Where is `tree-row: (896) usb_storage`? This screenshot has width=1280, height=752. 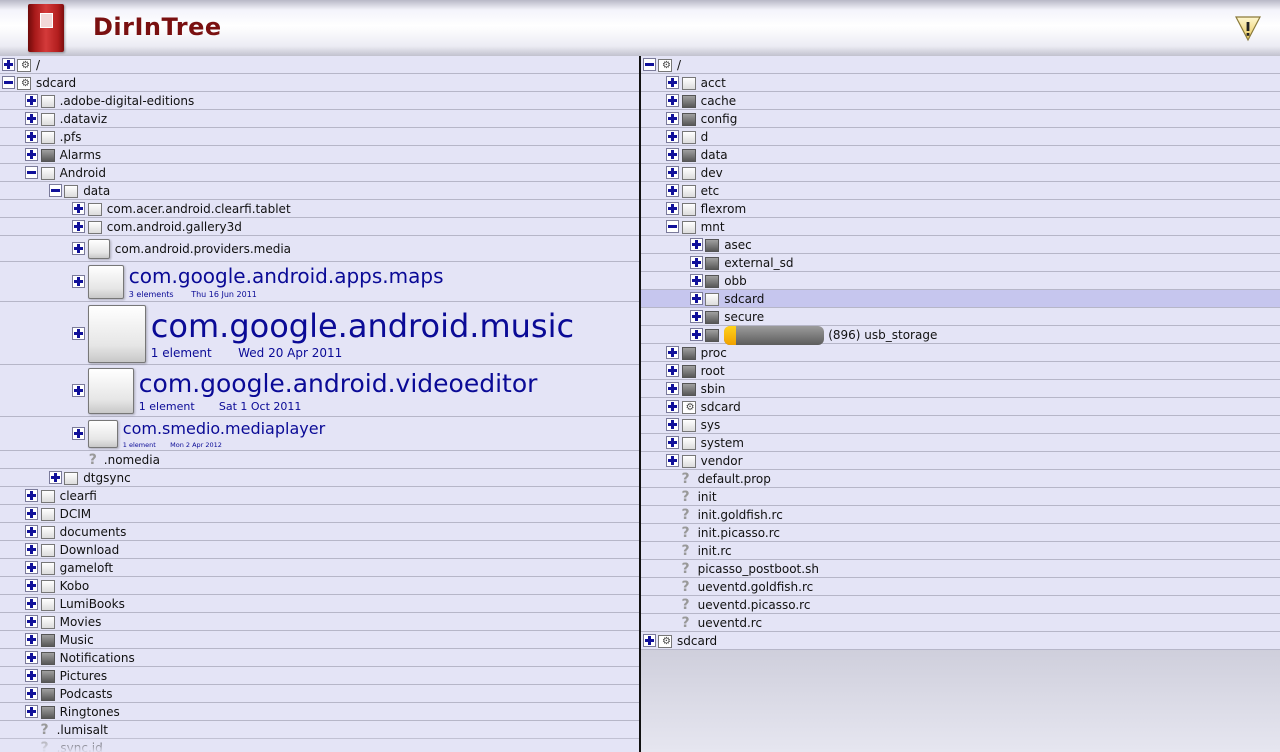 tree-row: (896) usb_storage is located at coordinates (960, 335).